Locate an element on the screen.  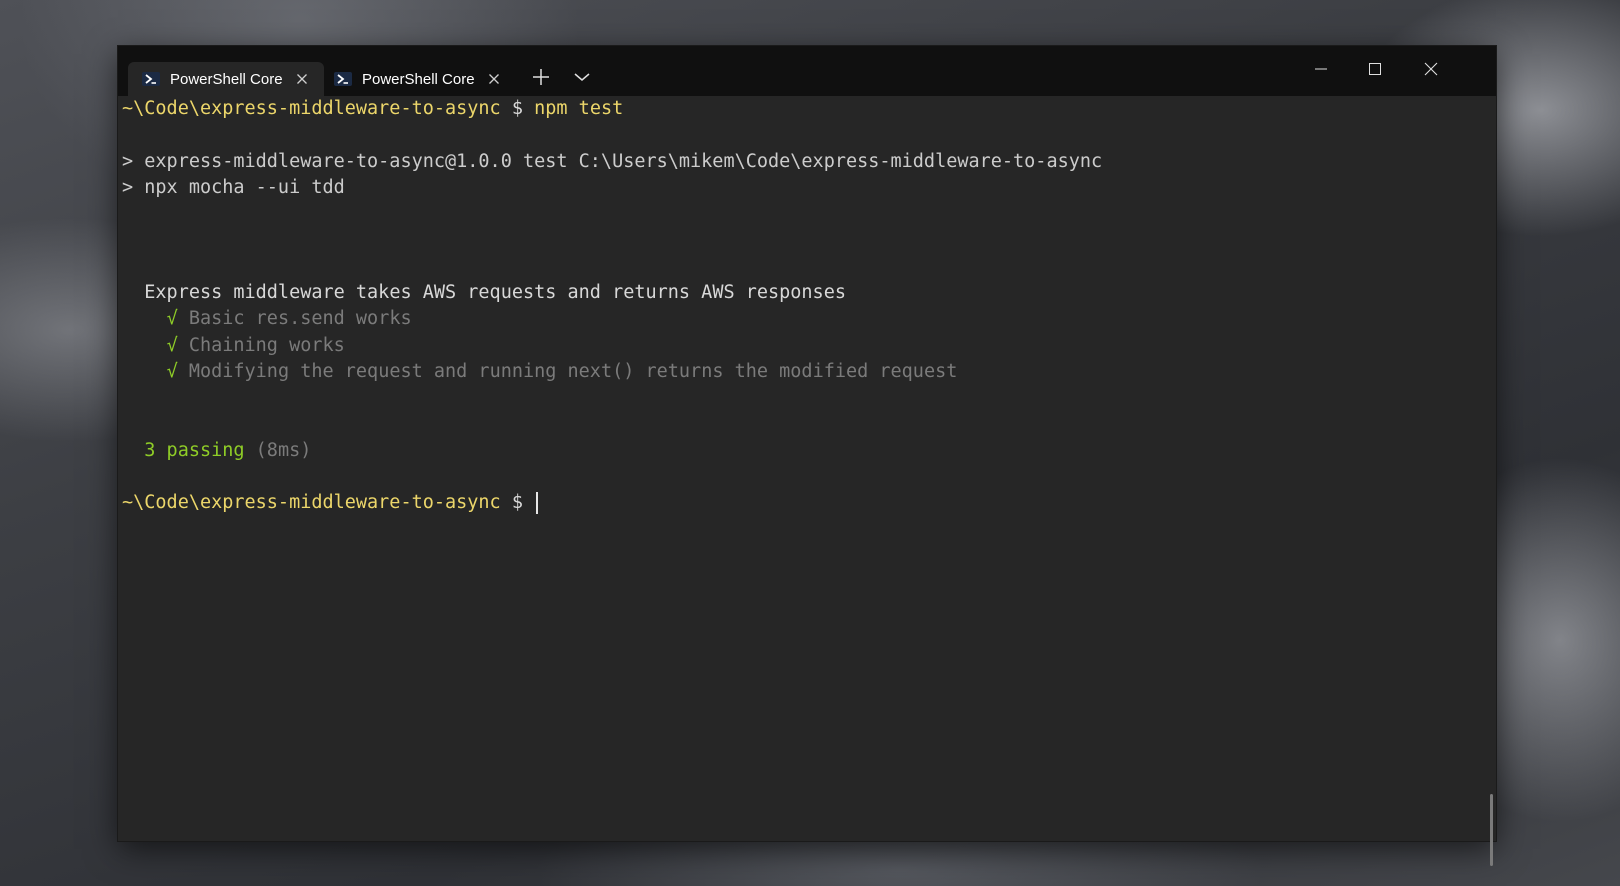
title-bar: PowerShell Core PowerShell Core is located at coordinates (807, 71).